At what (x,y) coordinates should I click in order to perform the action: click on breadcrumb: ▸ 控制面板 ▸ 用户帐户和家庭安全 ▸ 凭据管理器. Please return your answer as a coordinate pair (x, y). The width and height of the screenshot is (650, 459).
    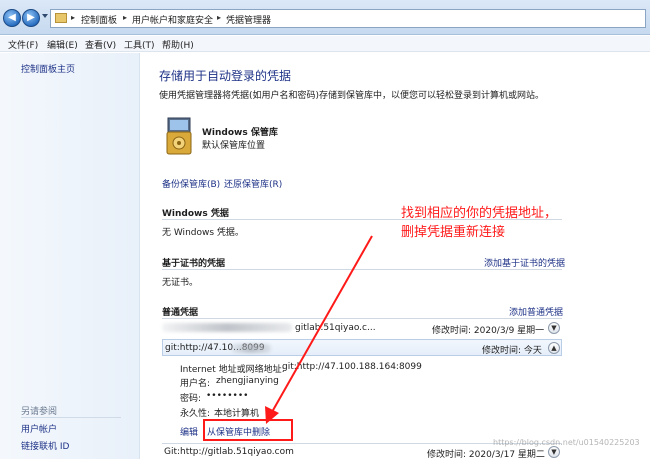
    Looking at the image, I should click on (348, 18).